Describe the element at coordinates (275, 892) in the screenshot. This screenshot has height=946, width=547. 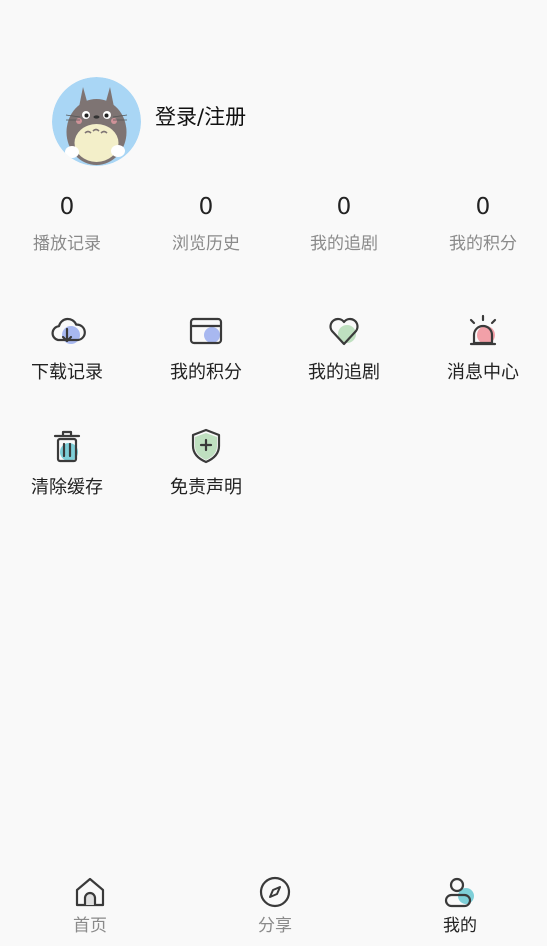
I see `compass-icon` at that location.